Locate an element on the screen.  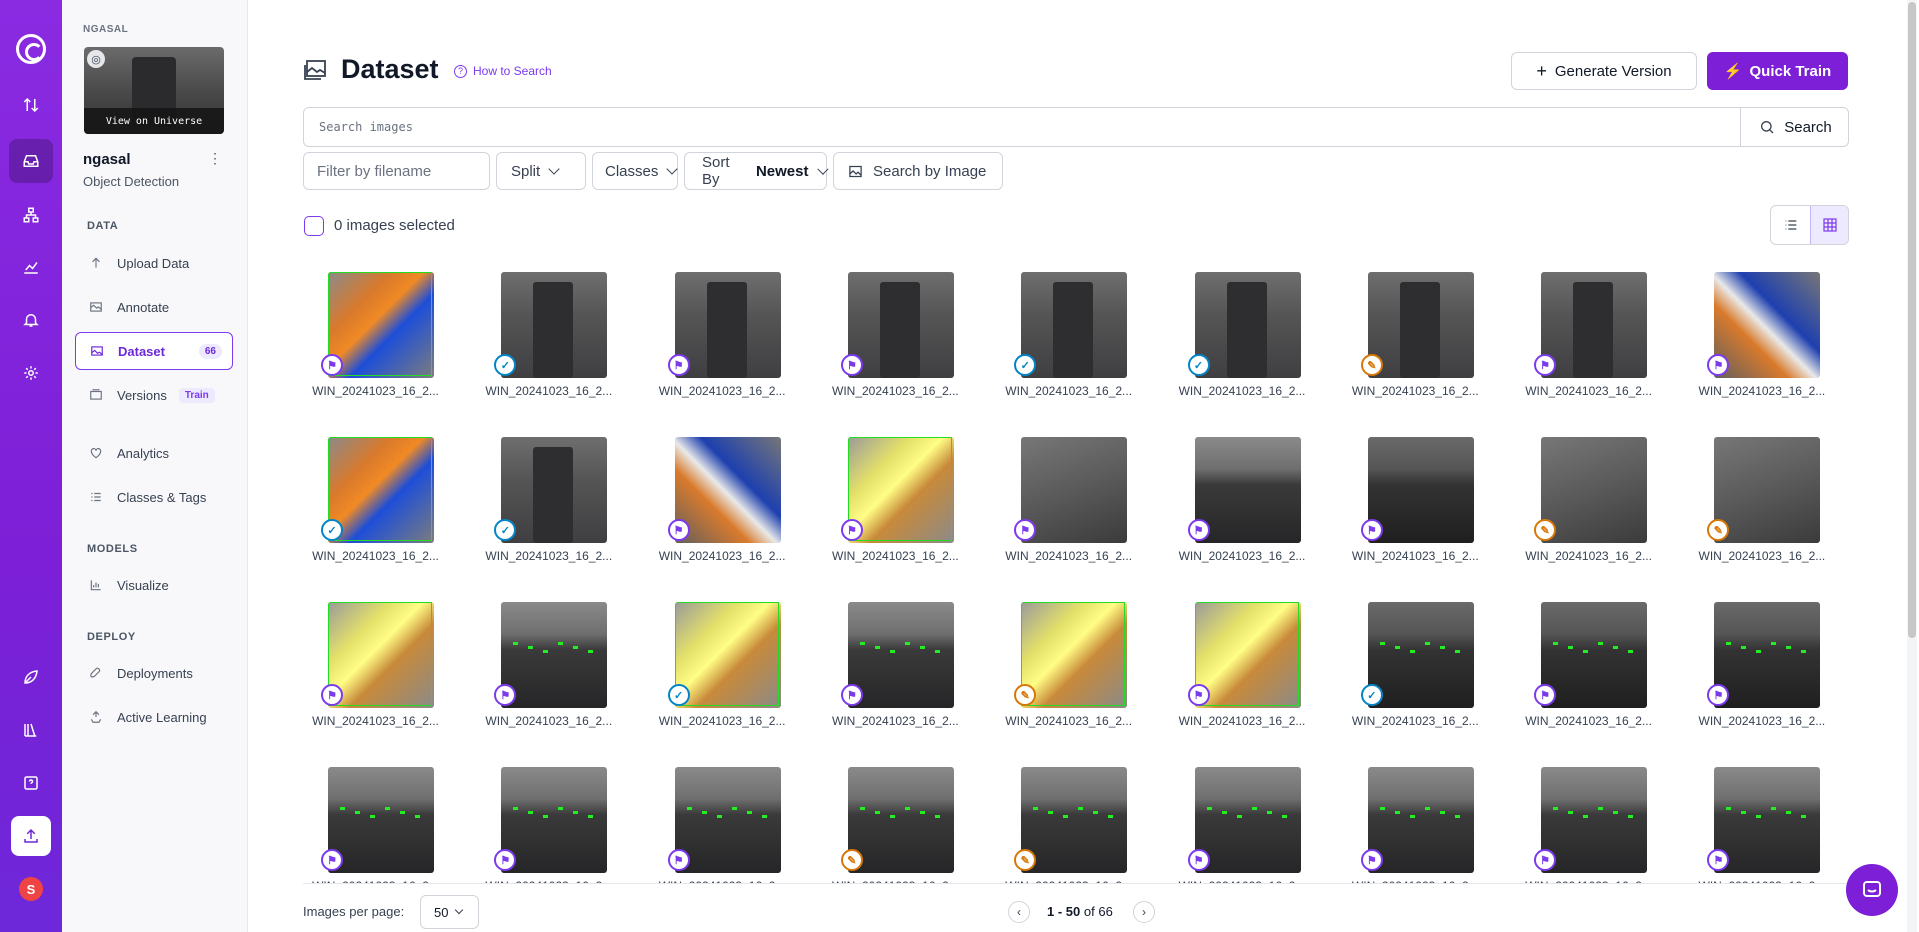
help-icon is located at coordinates (31, 783).